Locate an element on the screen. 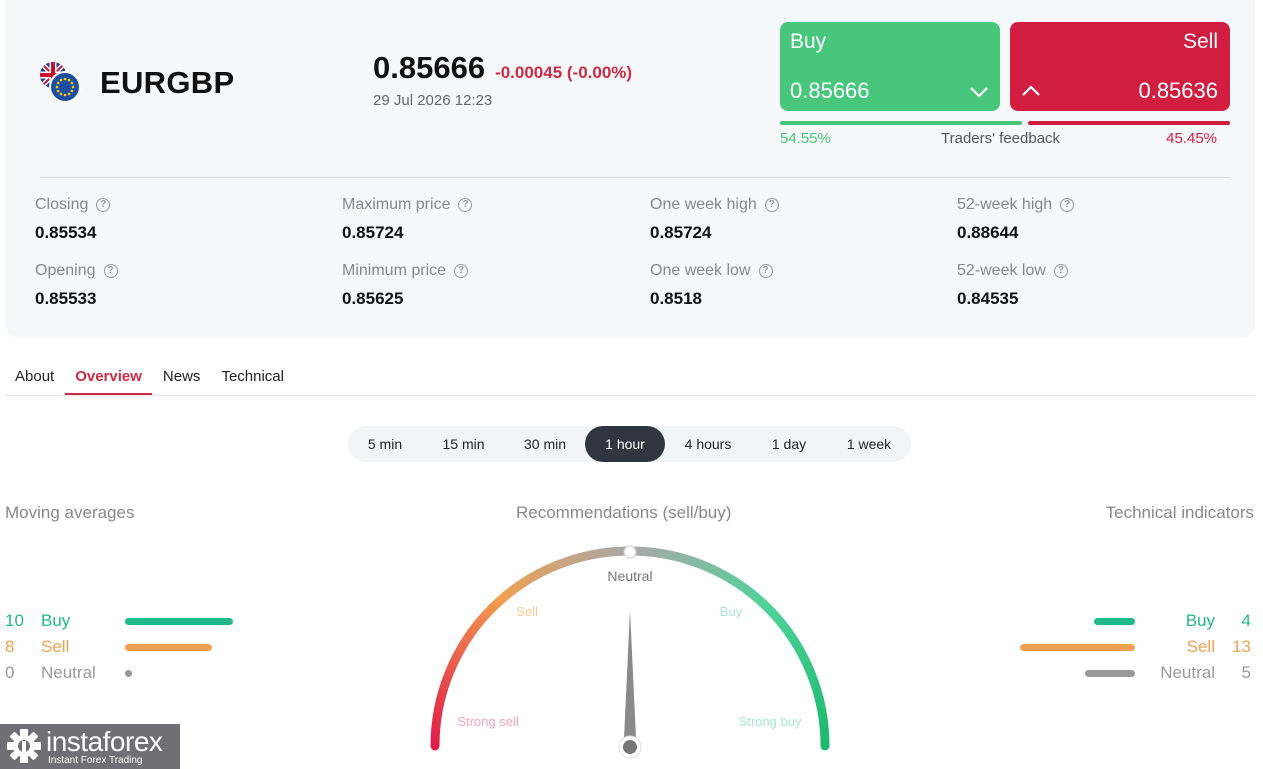 The width and height of the screenshot is (1263, 769). gauge-strong-sell-label: Strong sell is located at coordinates (488, 721).